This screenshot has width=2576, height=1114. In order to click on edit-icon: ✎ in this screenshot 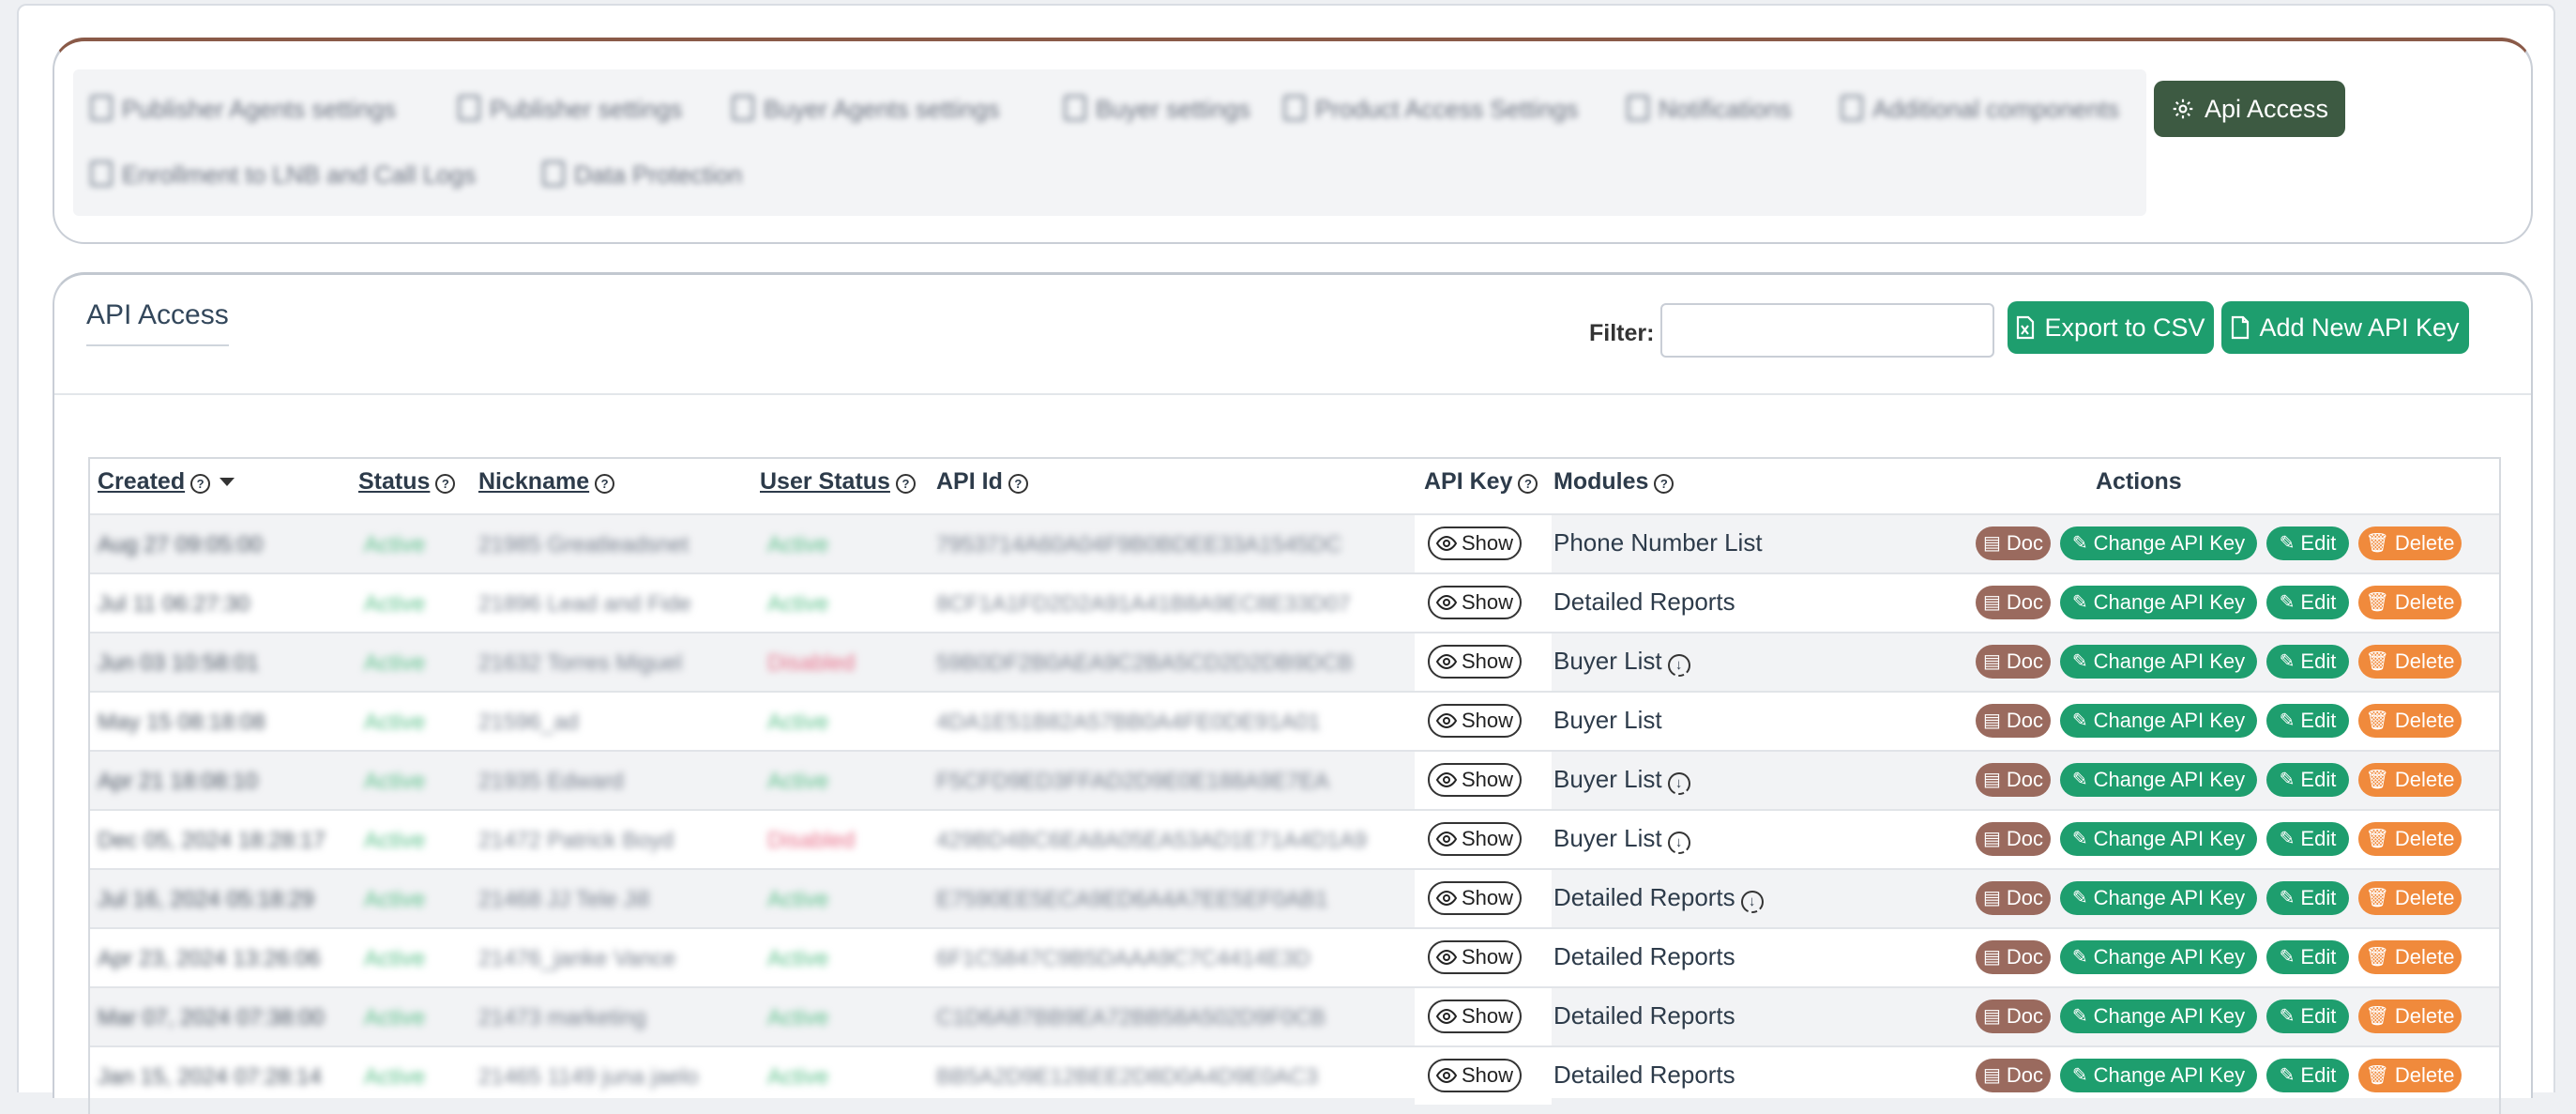, I will do `click(2079, 1016)`.